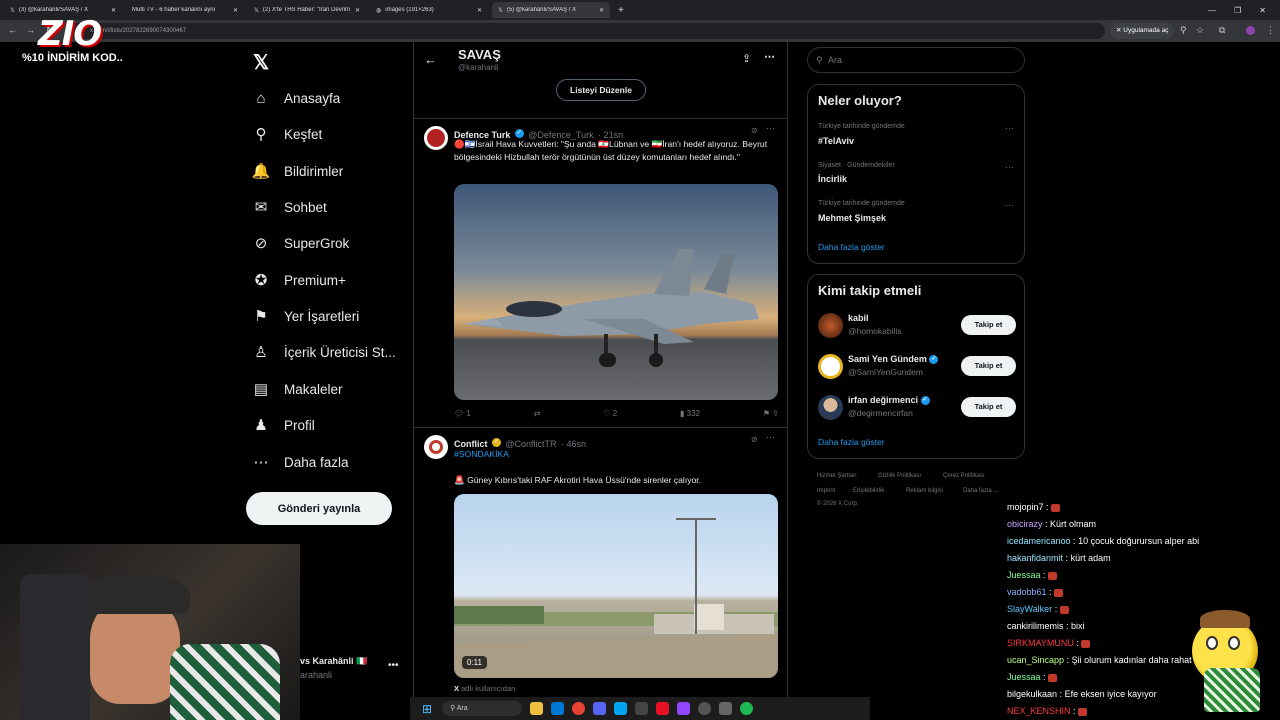 This screenshot has height=720, width=1280. What do you see at coordinates (319, 508) in the screenshot?
I see `post-button: Gönderi yayınla` at bounding box center [319, 508].